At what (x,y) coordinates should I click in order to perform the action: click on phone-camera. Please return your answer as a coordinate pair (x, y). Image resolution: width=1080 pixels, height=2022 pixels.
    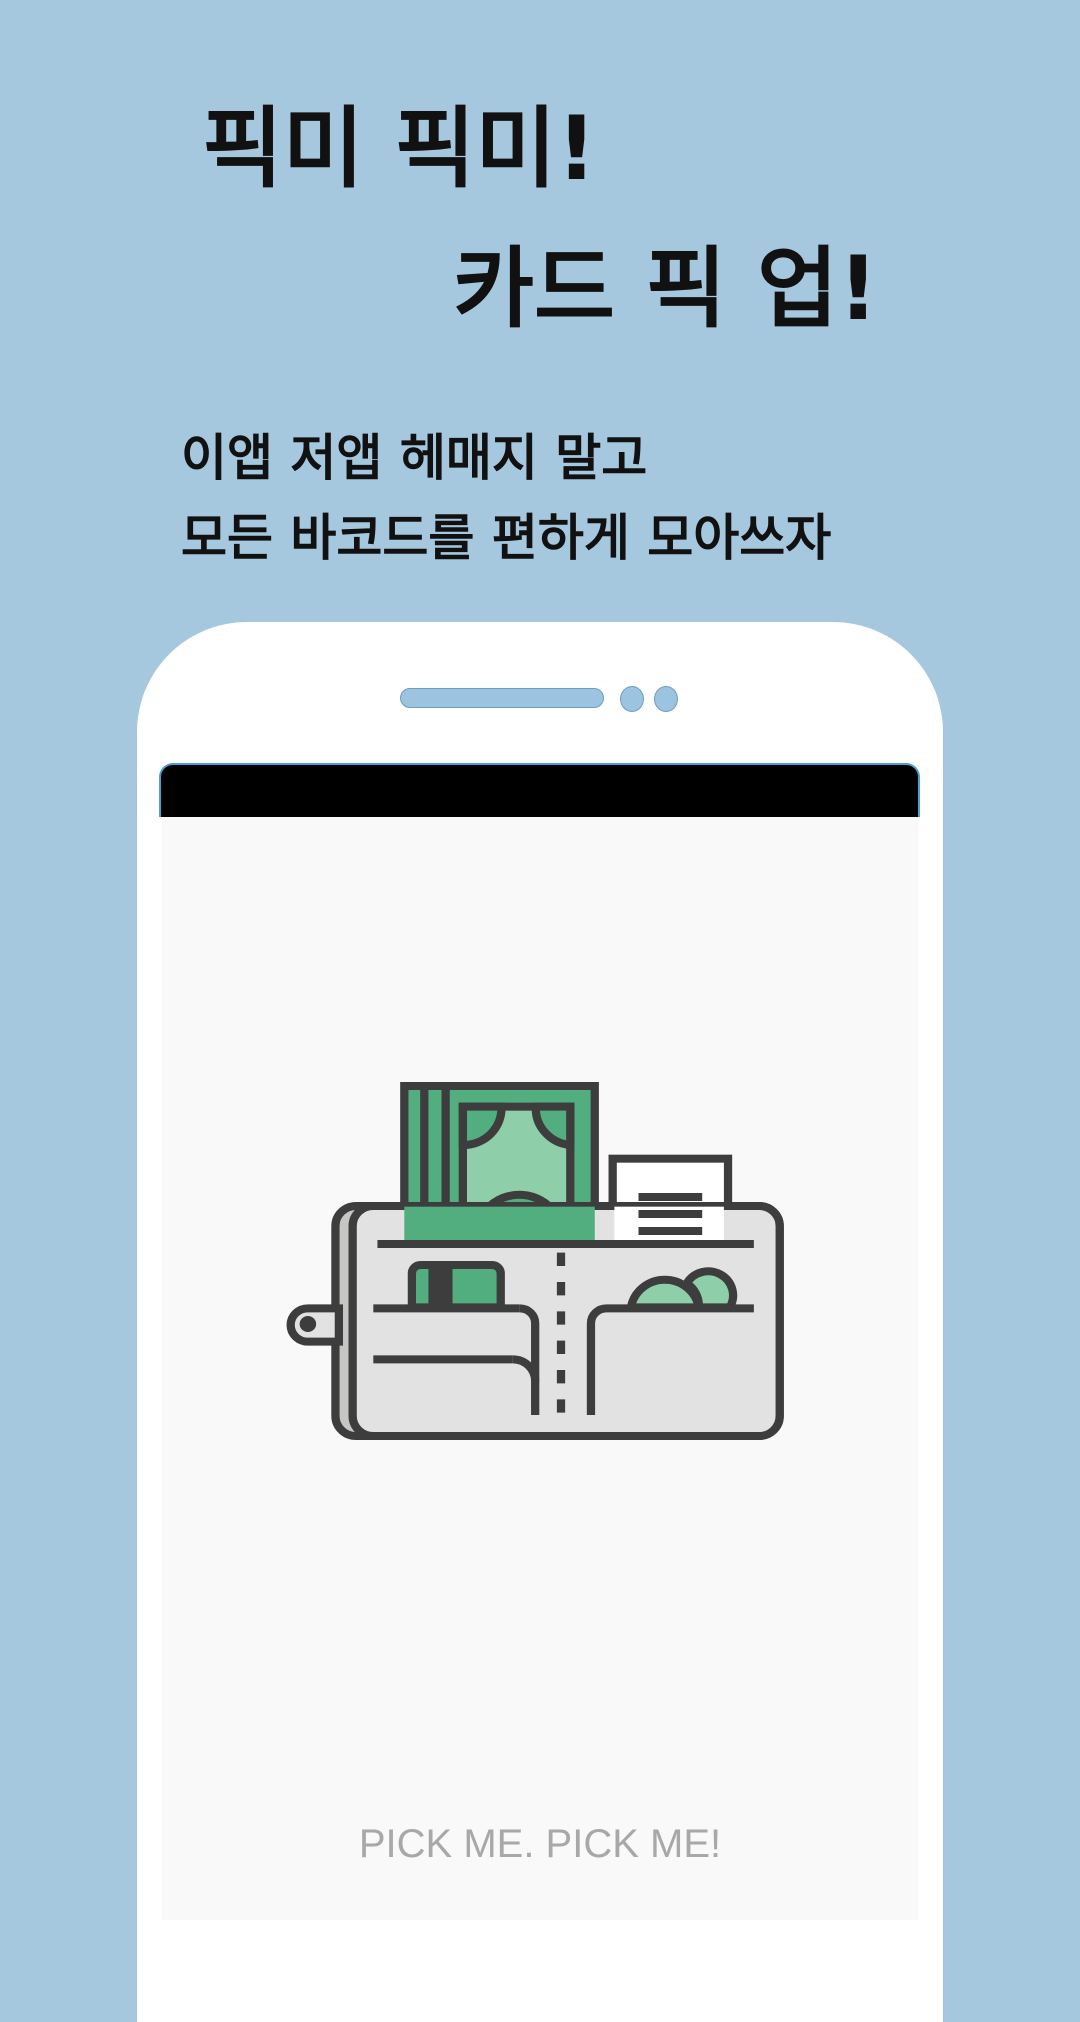
    Looking at the image, I should click on (632, 699).